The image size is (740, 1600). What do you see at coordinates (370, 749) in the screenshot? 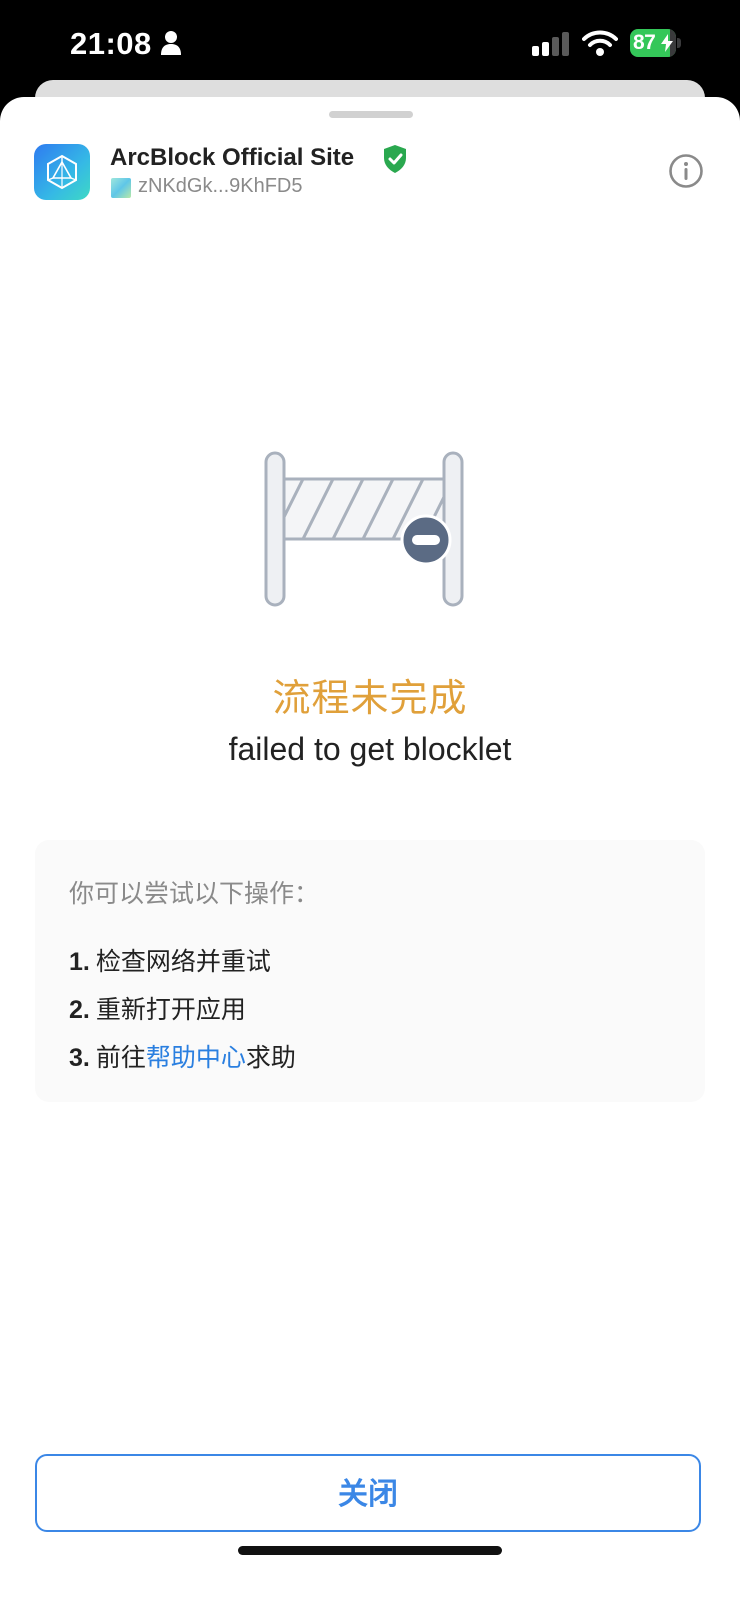
I see `error-message: failed to get blocklet` at bounding box center [370, 749].